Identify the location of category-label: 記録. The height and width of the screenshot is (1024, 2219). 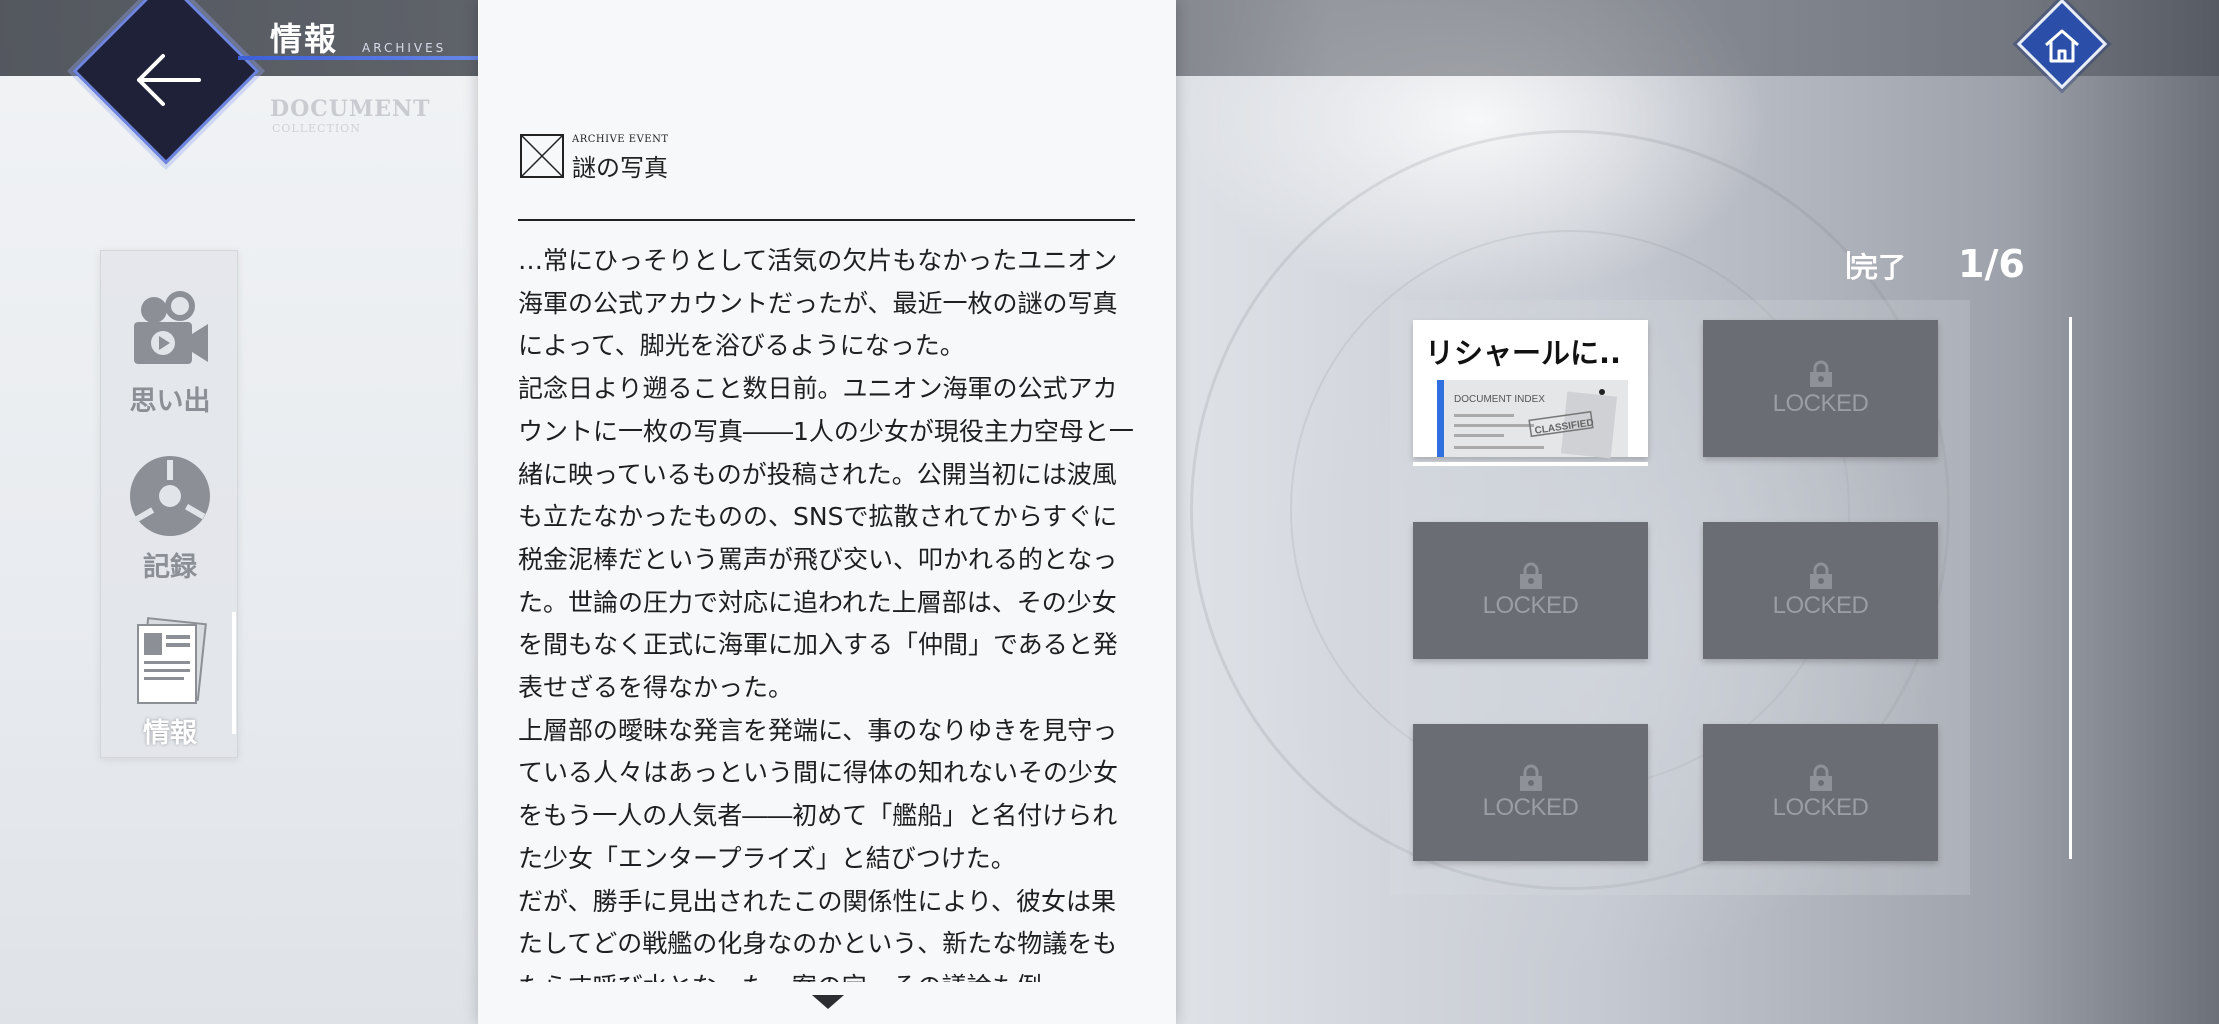
(170, 567).